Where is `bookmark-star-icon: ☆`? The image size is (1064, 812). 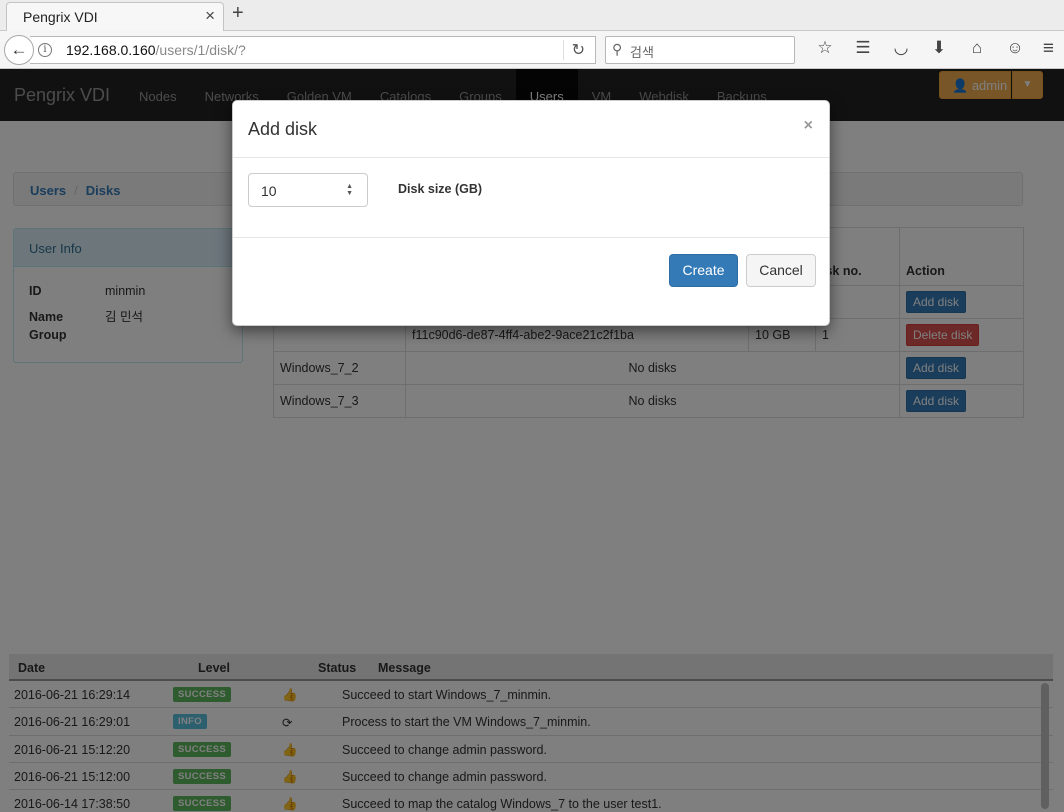 bookmark-star-icon: ☆ is located at coordinates (825, 48).